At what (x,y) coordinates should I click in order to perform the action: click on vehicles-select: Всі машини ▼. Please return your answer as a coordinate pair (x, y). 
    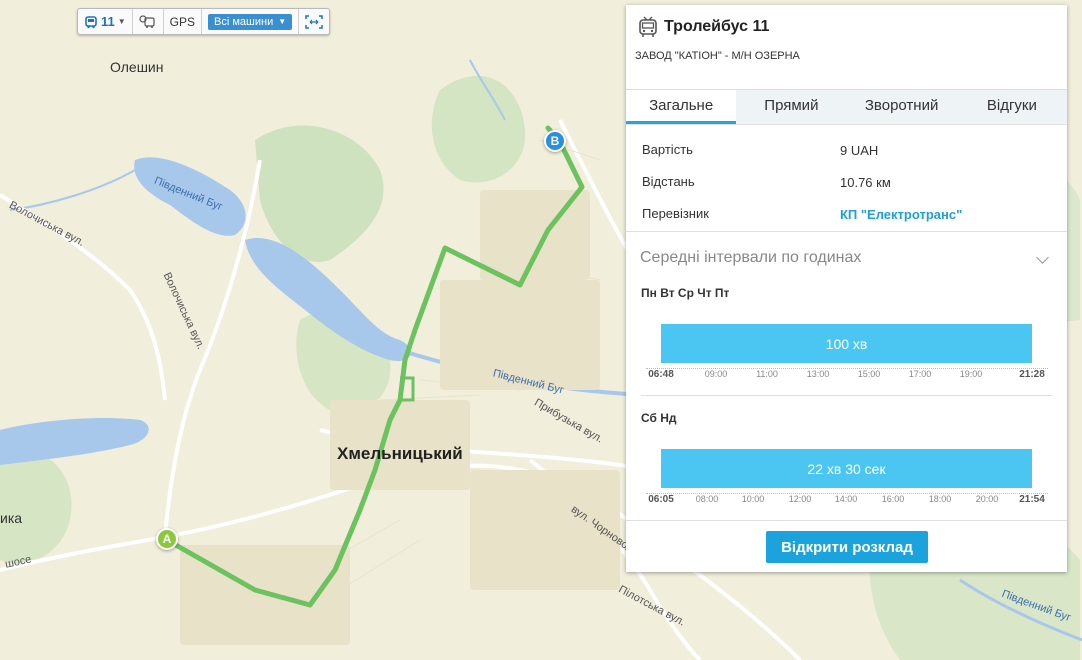
    Looking at the image, I should click on (250, 21).